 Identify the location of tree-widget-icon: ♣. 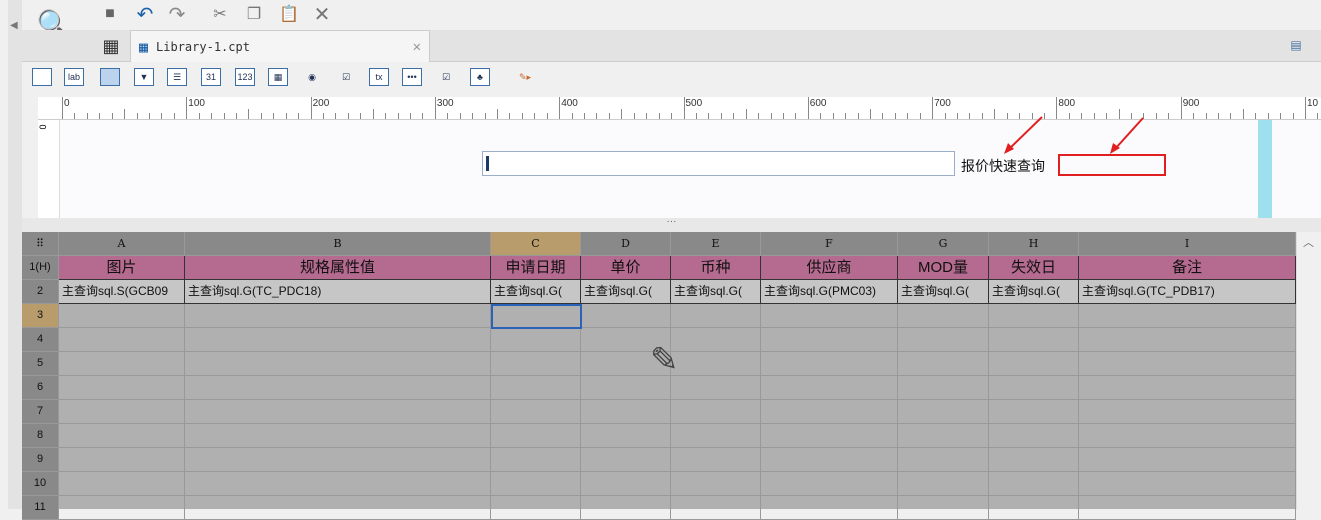
(480, 77).